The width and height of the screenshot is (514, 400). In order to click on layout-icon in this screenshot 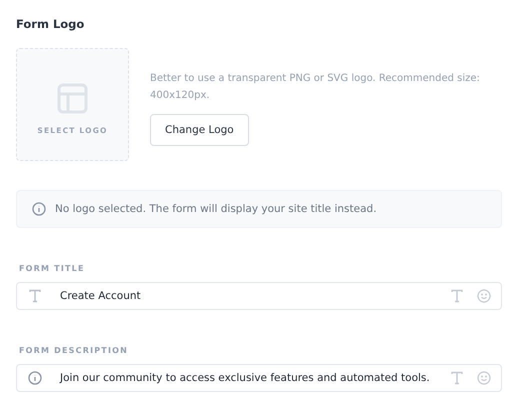, I will do `click(72, 98)`.